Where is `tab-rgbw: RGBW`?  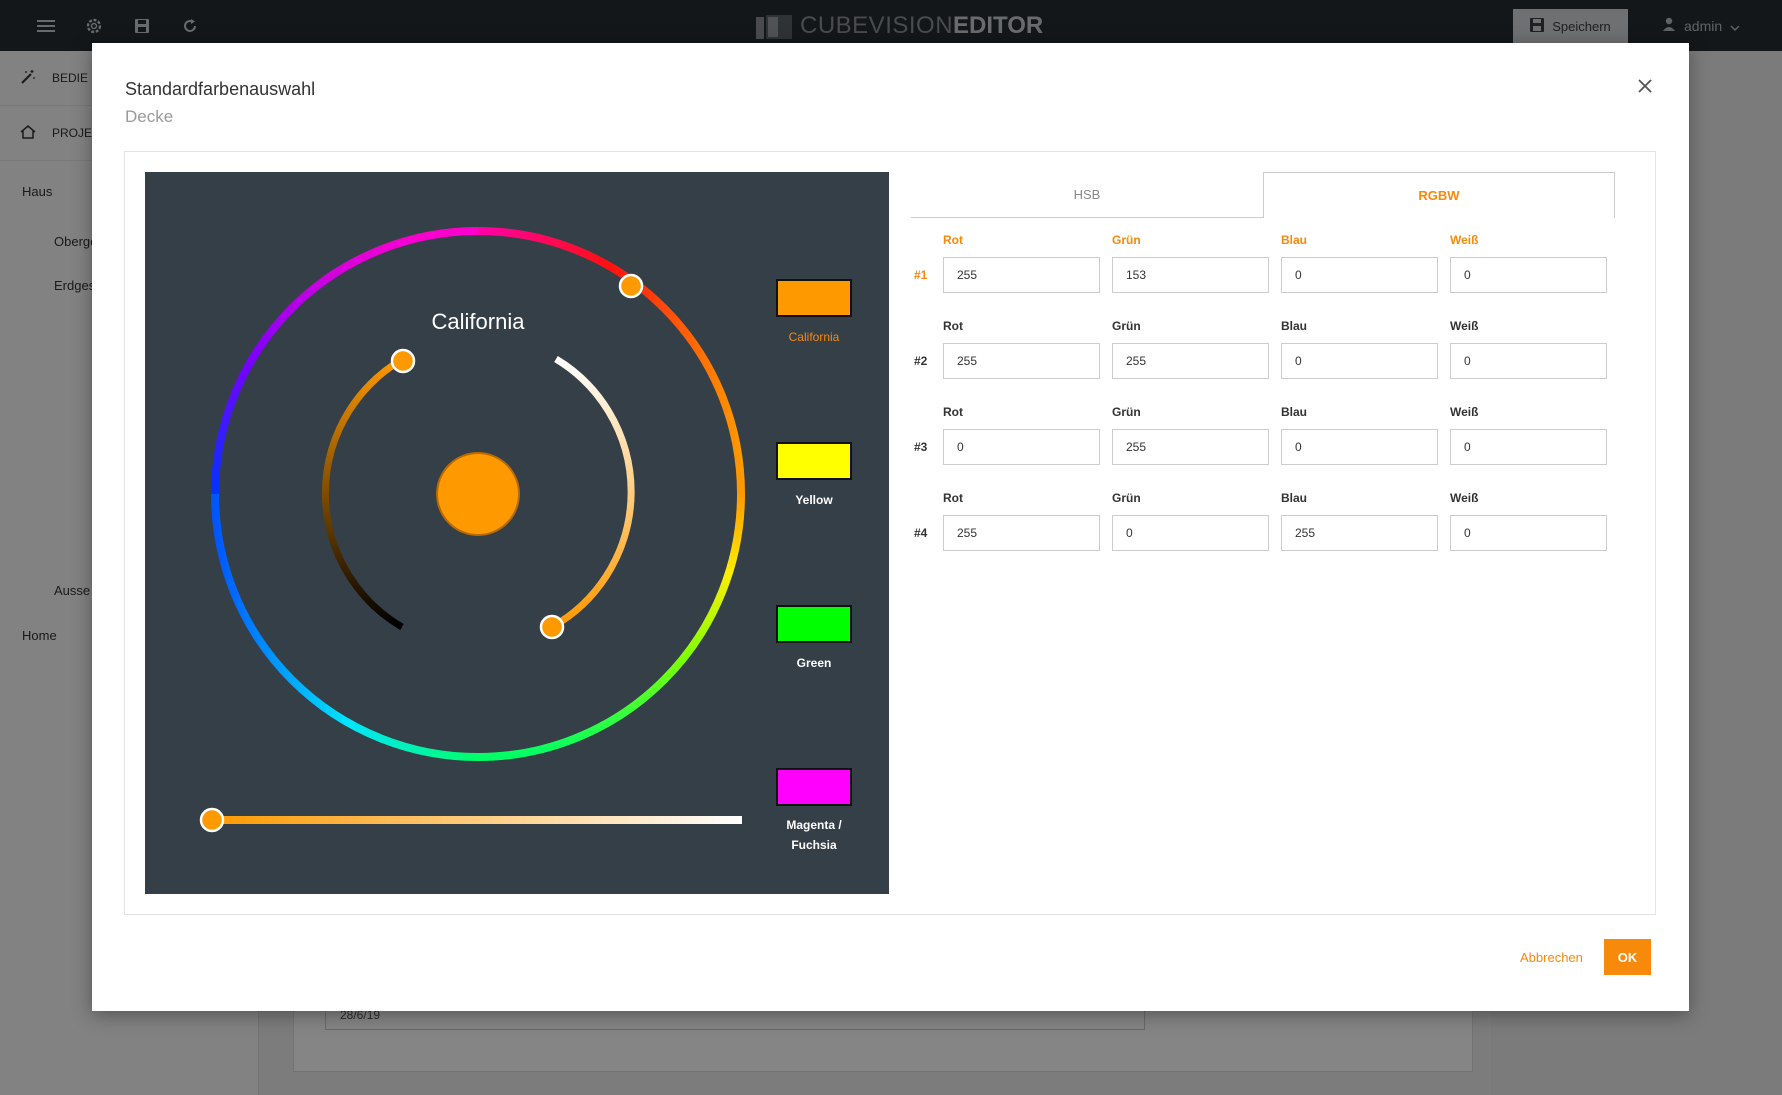
tab-rgbw: RGBW is located at coordinates (1439, 195).